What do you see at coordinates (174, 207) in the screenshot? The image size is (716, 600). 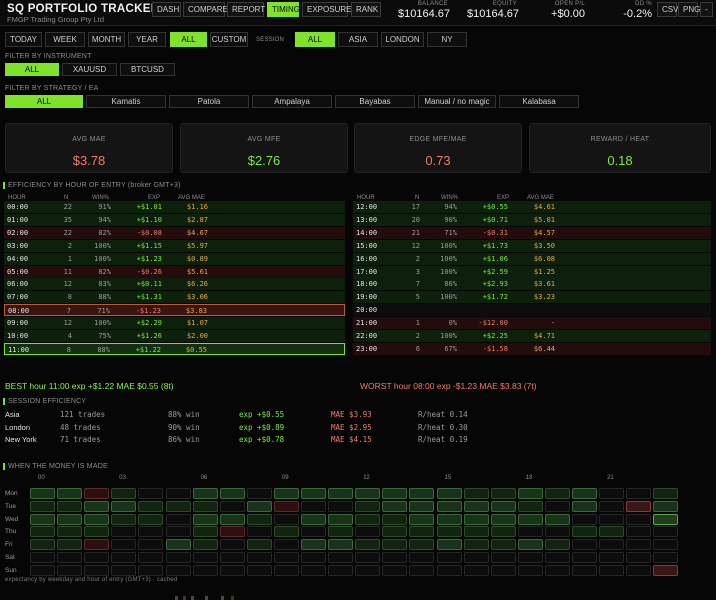 I see `hour-row: 00:00 22 91% +$1.01 $1.16` at bounding box center [174, 207].